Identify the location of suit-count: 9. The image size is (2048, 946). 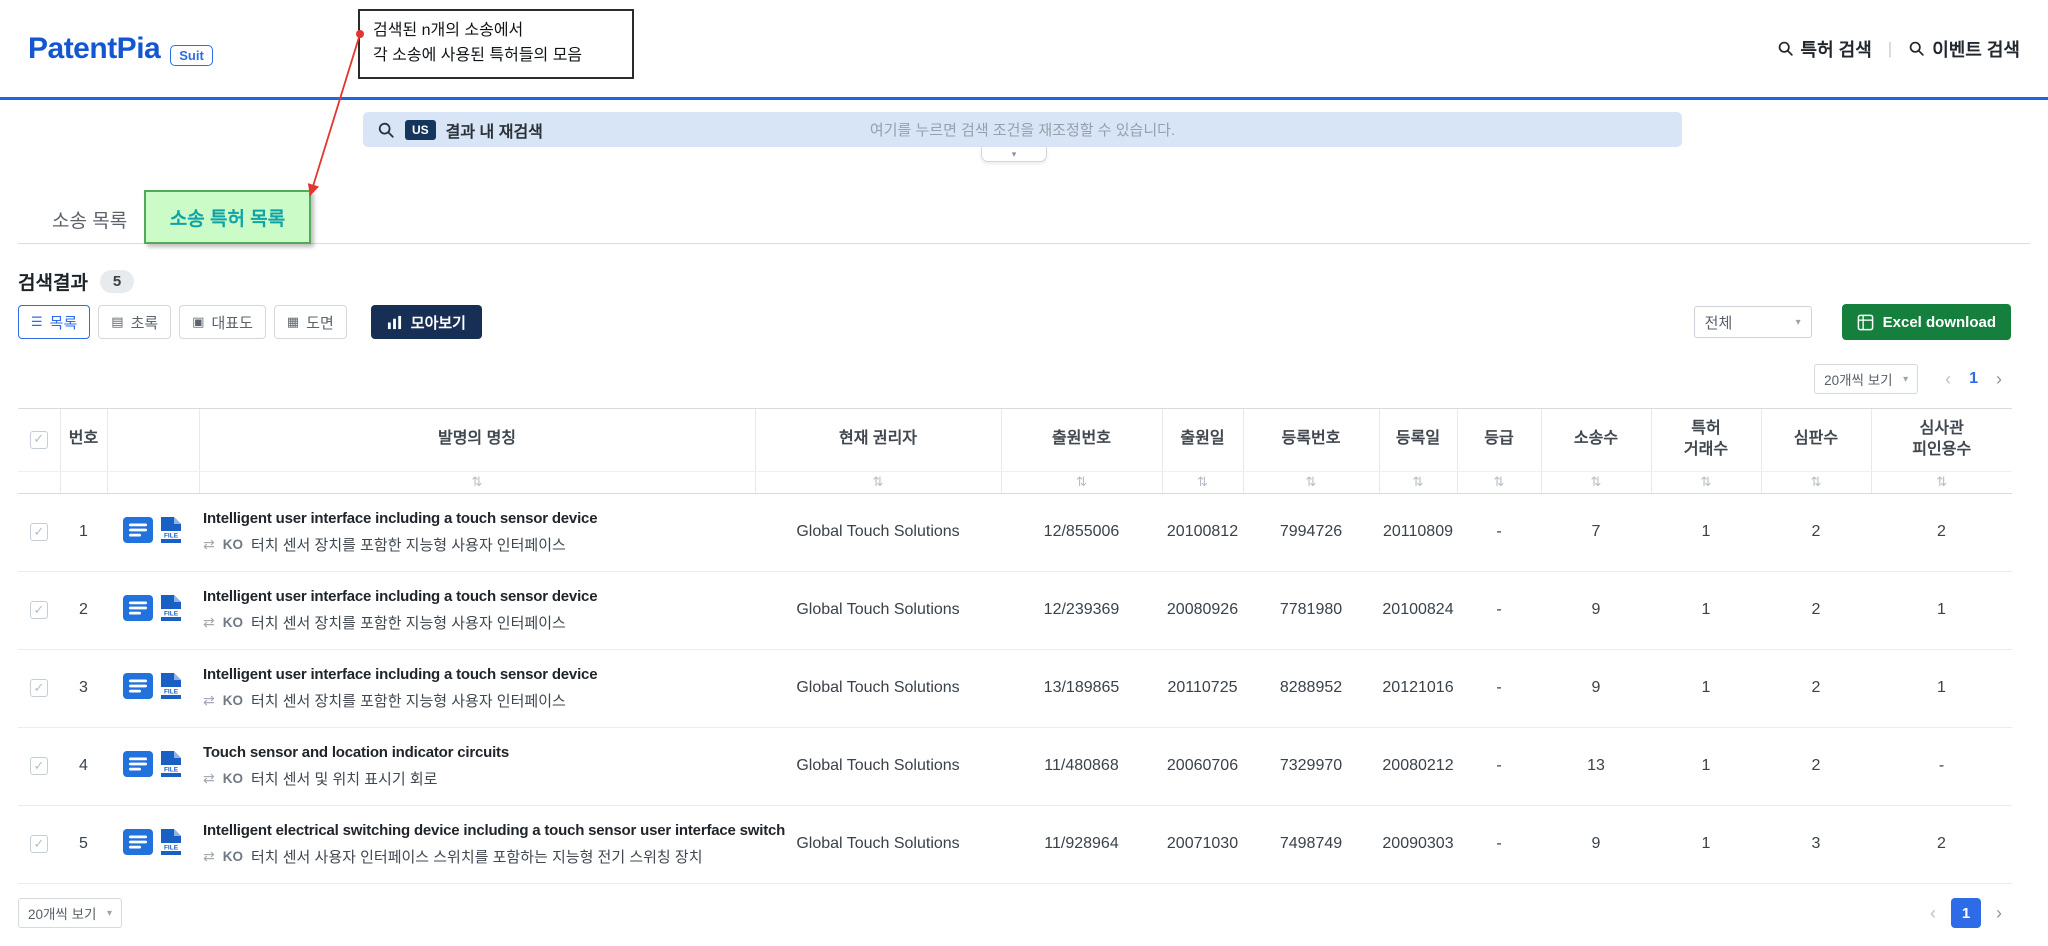
(1596, 688).